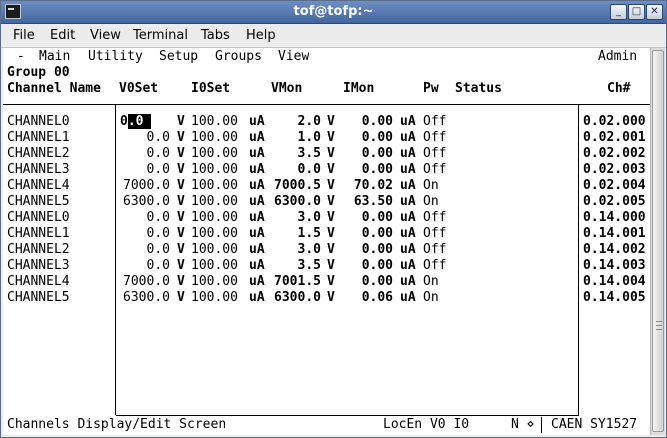 The image size is (667, 438). What do you see at coordinates (309, 121) in the screenshot?
I see `vmon-cell: 2.0` at bounding box center [309, 121].